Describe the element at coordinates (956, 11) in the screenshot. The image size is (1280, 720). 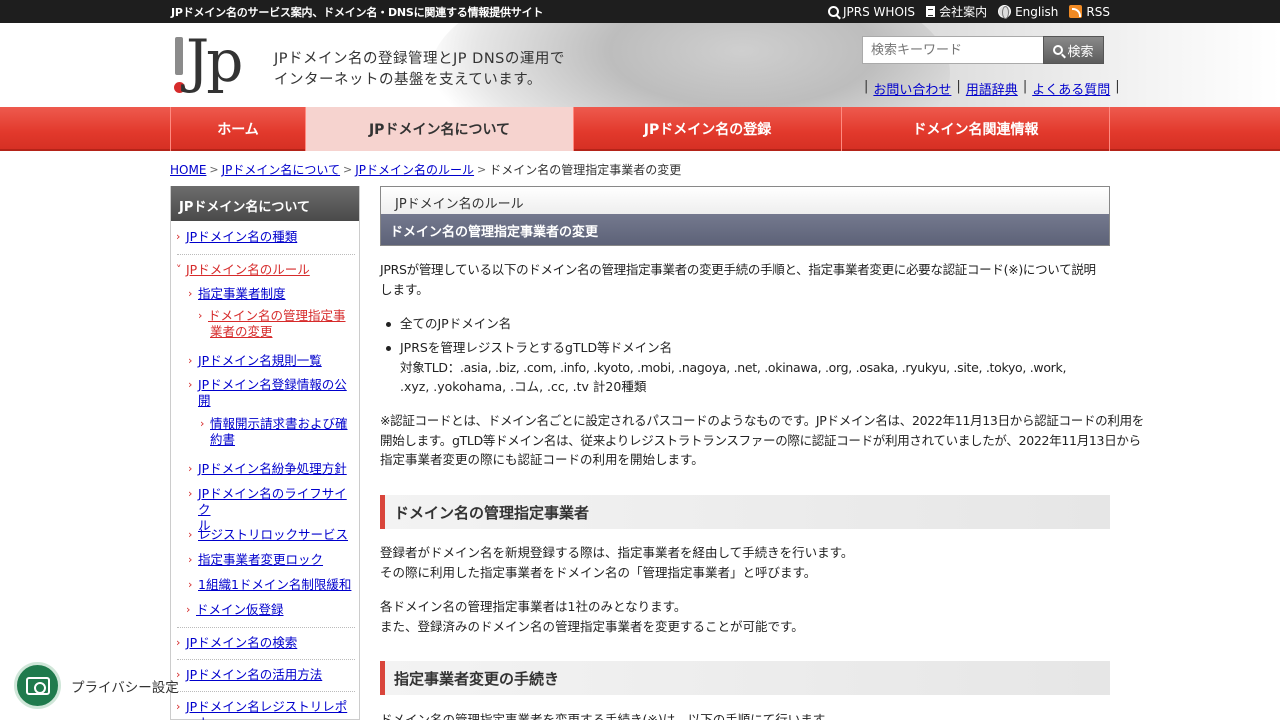
I see `company-link: 会社案内` at that location.